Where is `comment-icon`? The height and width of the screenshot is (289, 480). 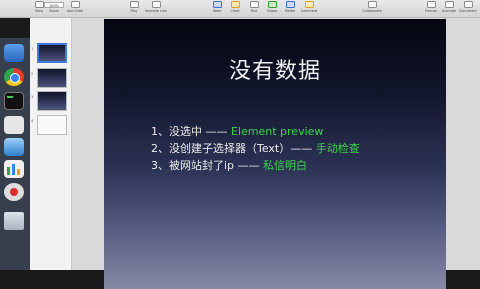
comment-icon is located at coordinates (309, 4).